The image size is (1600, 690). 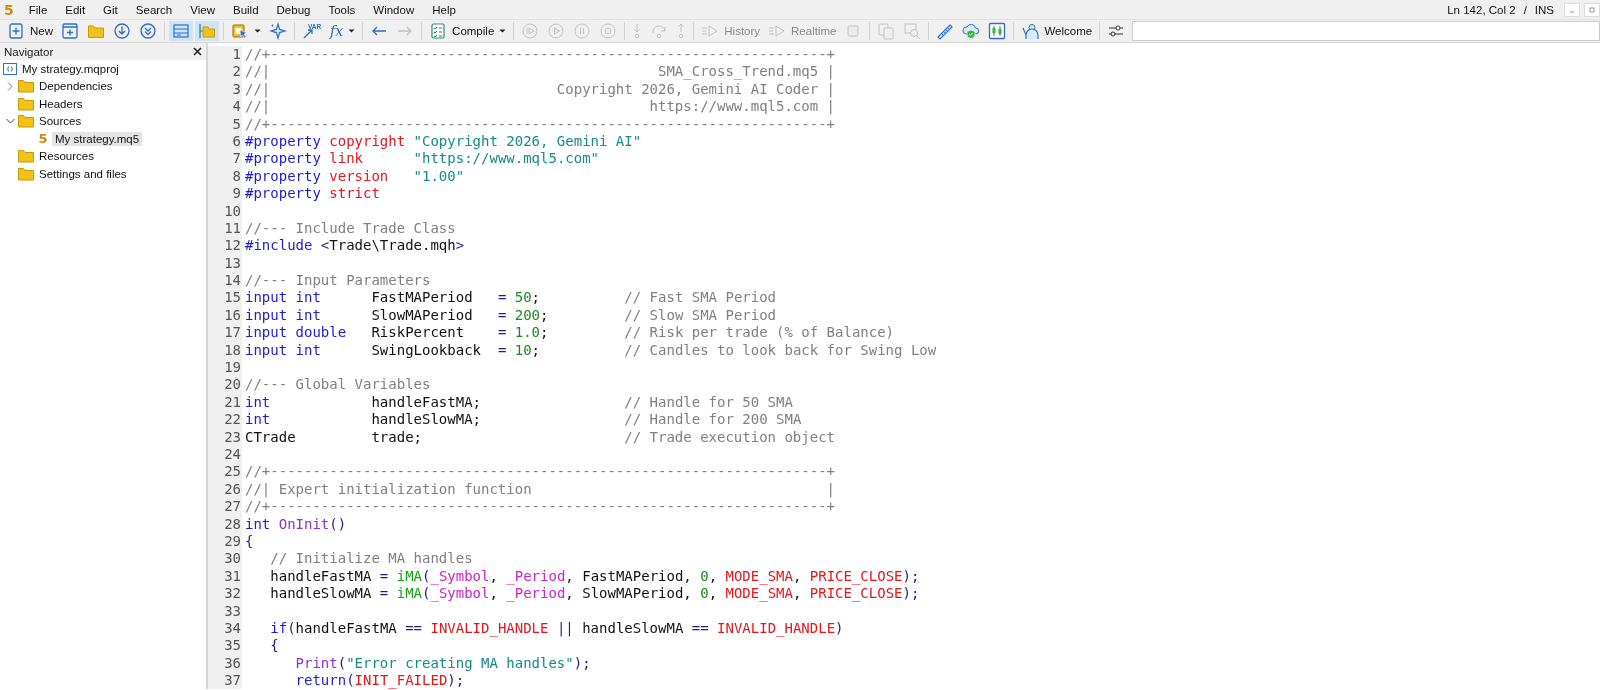 I want to click on function-icon: fx, so click(x=337, y=31).